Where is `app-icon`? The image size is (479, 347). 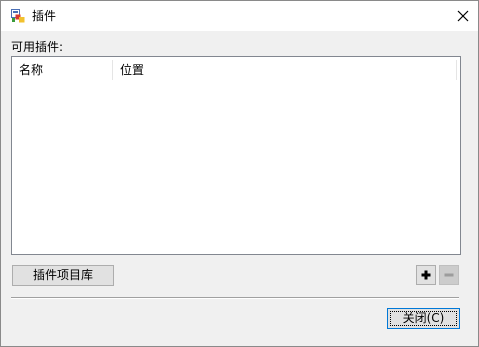
app-icon is located at coordinates (18, 16).